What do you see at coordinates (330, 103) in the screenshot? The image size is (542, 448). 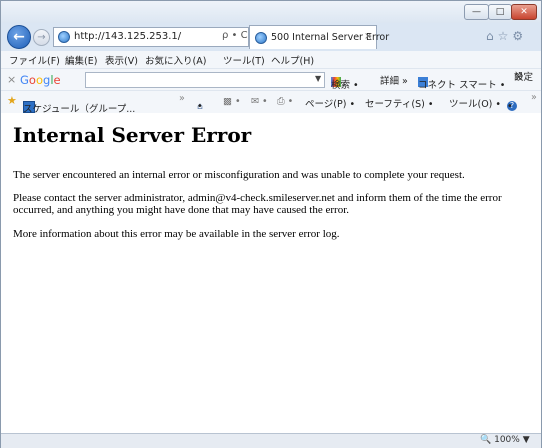 I see `page-menu: ページ(P) •` at bounding box center [330, 103].